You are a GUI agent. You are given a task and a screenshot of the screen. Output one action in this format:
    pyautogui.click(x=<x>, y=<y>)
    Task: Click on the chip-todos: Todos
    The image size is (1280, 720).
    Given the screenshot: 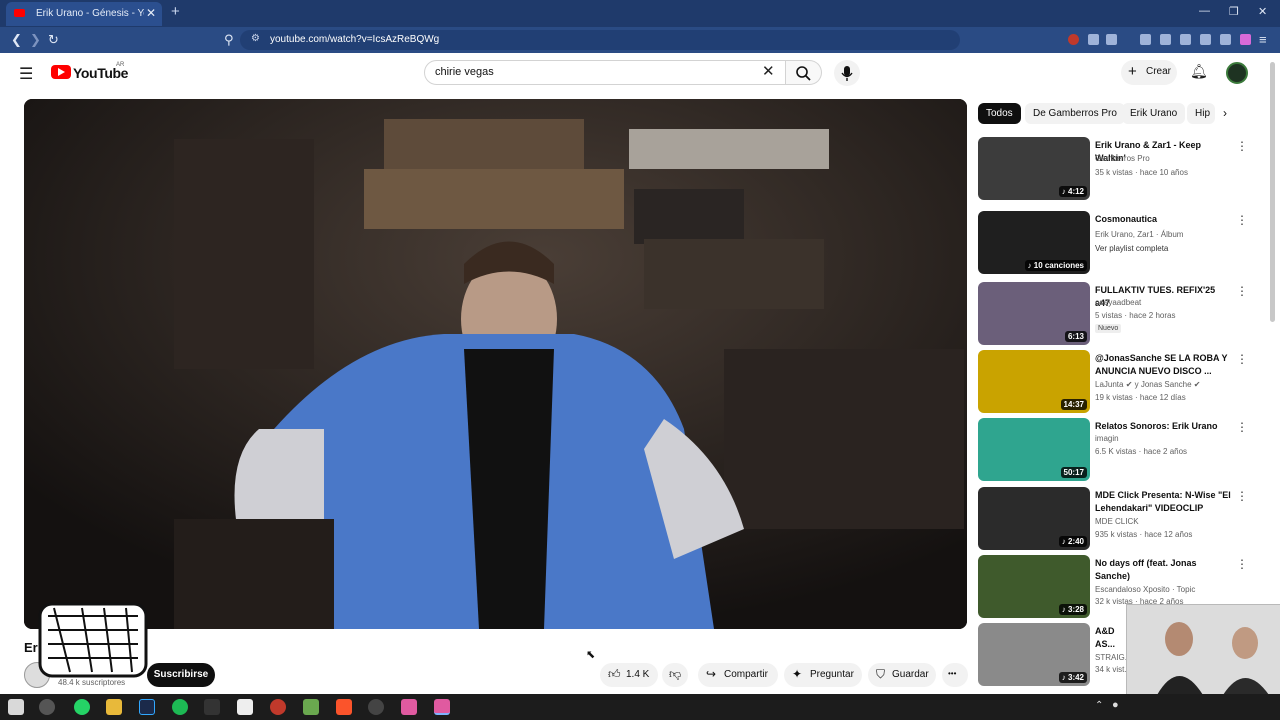 What is the action you would take?
    pyautogui.click(x=999, y=113)
    